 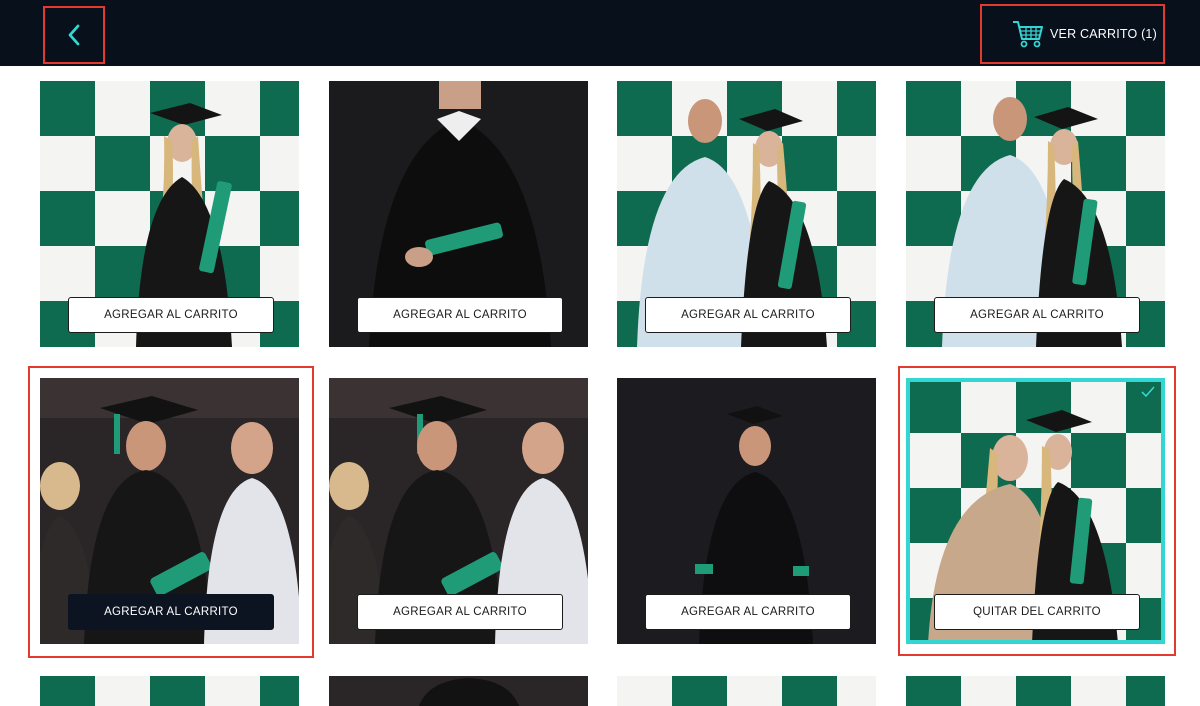 What do you see at coordinates (1148, 392) in the screenshot?
I see `check-icon` at bounding box center [1148, 392].